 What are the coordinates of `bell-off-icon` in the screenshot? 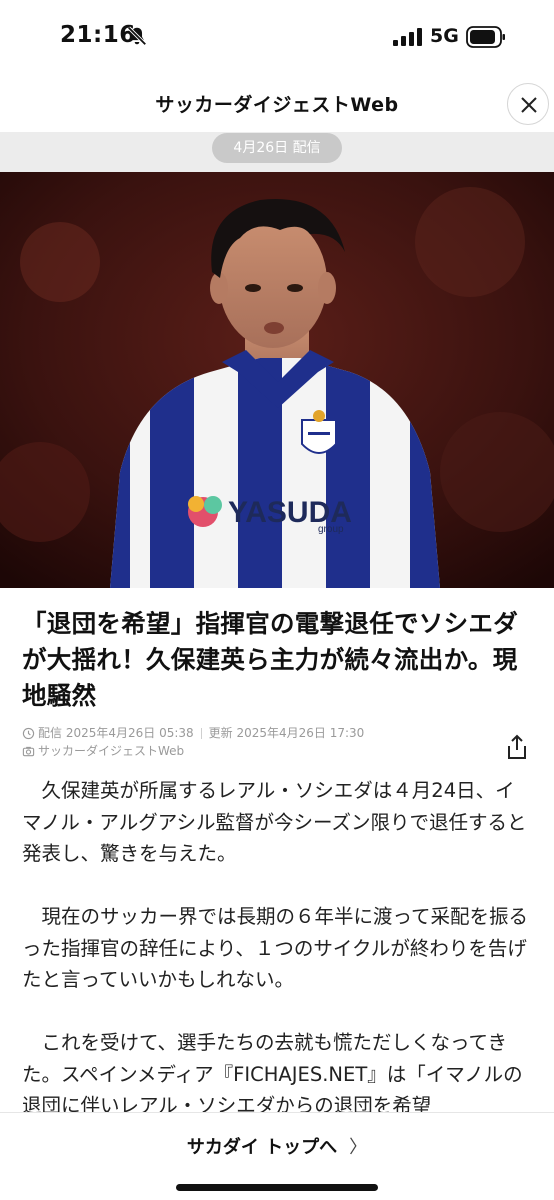 It's located at (137, 36).